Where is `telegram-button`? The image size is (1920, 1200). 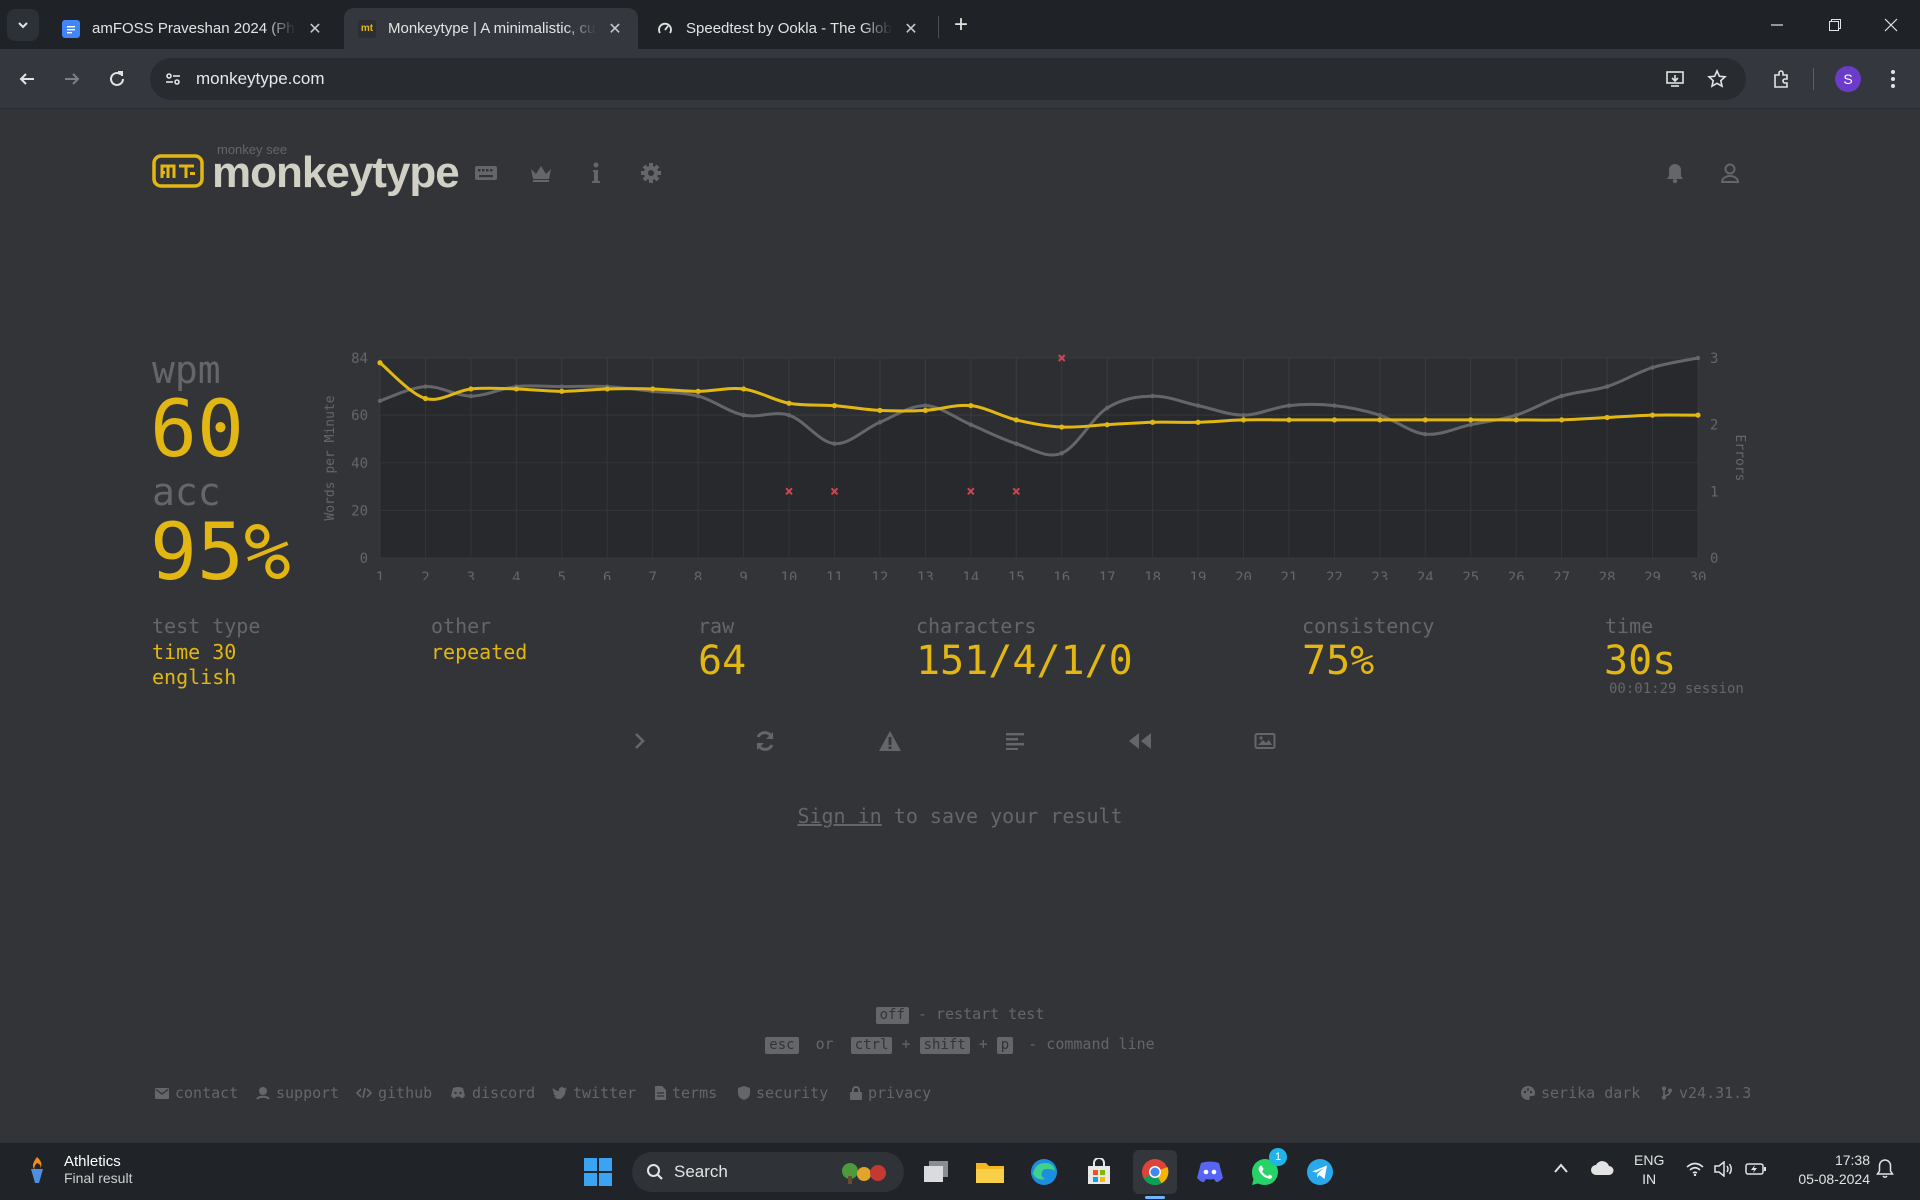 telegram-button is located at coordinates (1320, 1172).